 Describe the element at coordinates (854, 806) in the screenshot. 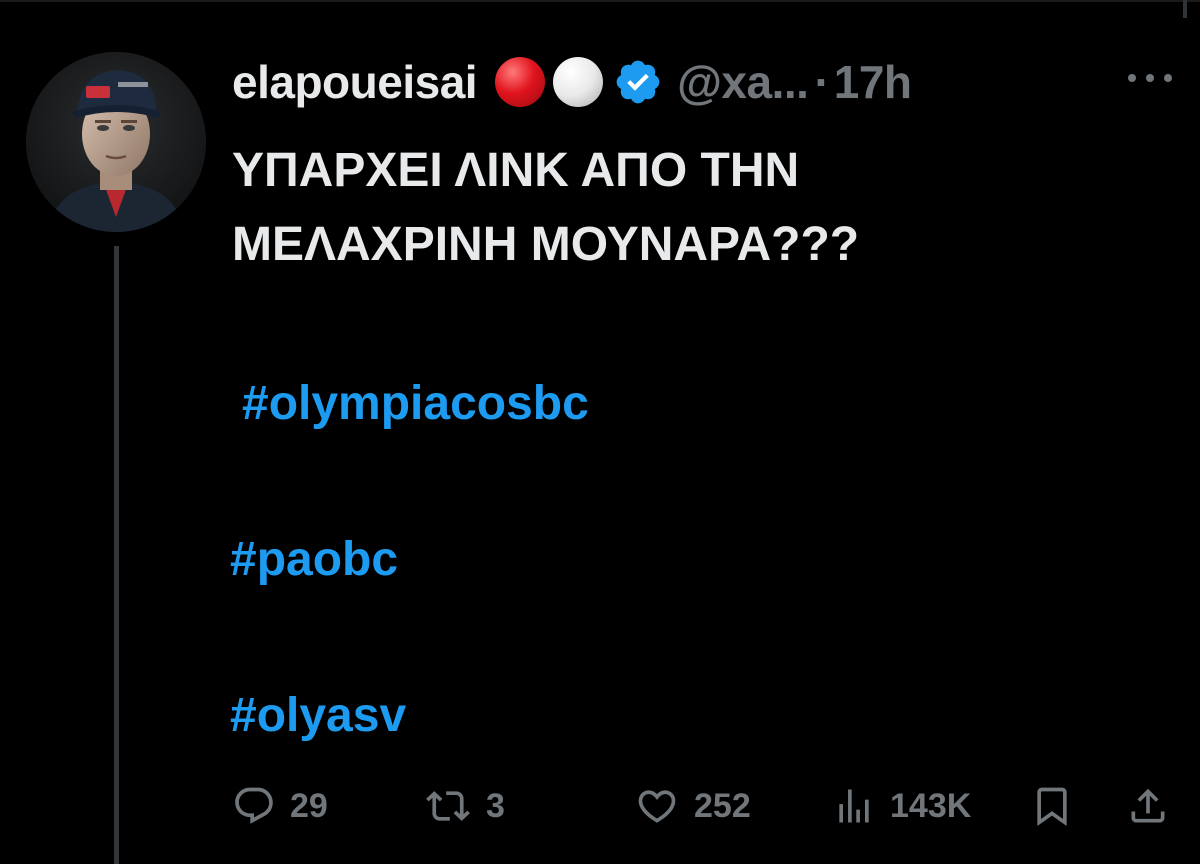

I see `views-icon` at that location.